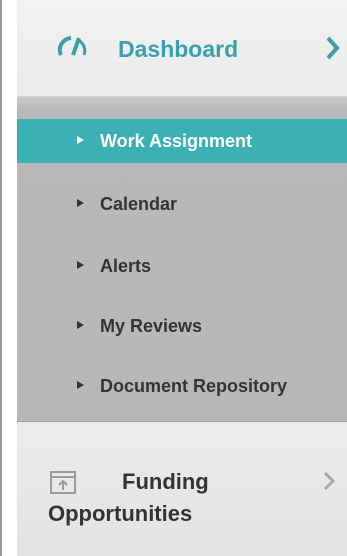 This screenshot has width=347, height=556. I want to click on sidebar-item-label: Dashboard, so click(178, 49).